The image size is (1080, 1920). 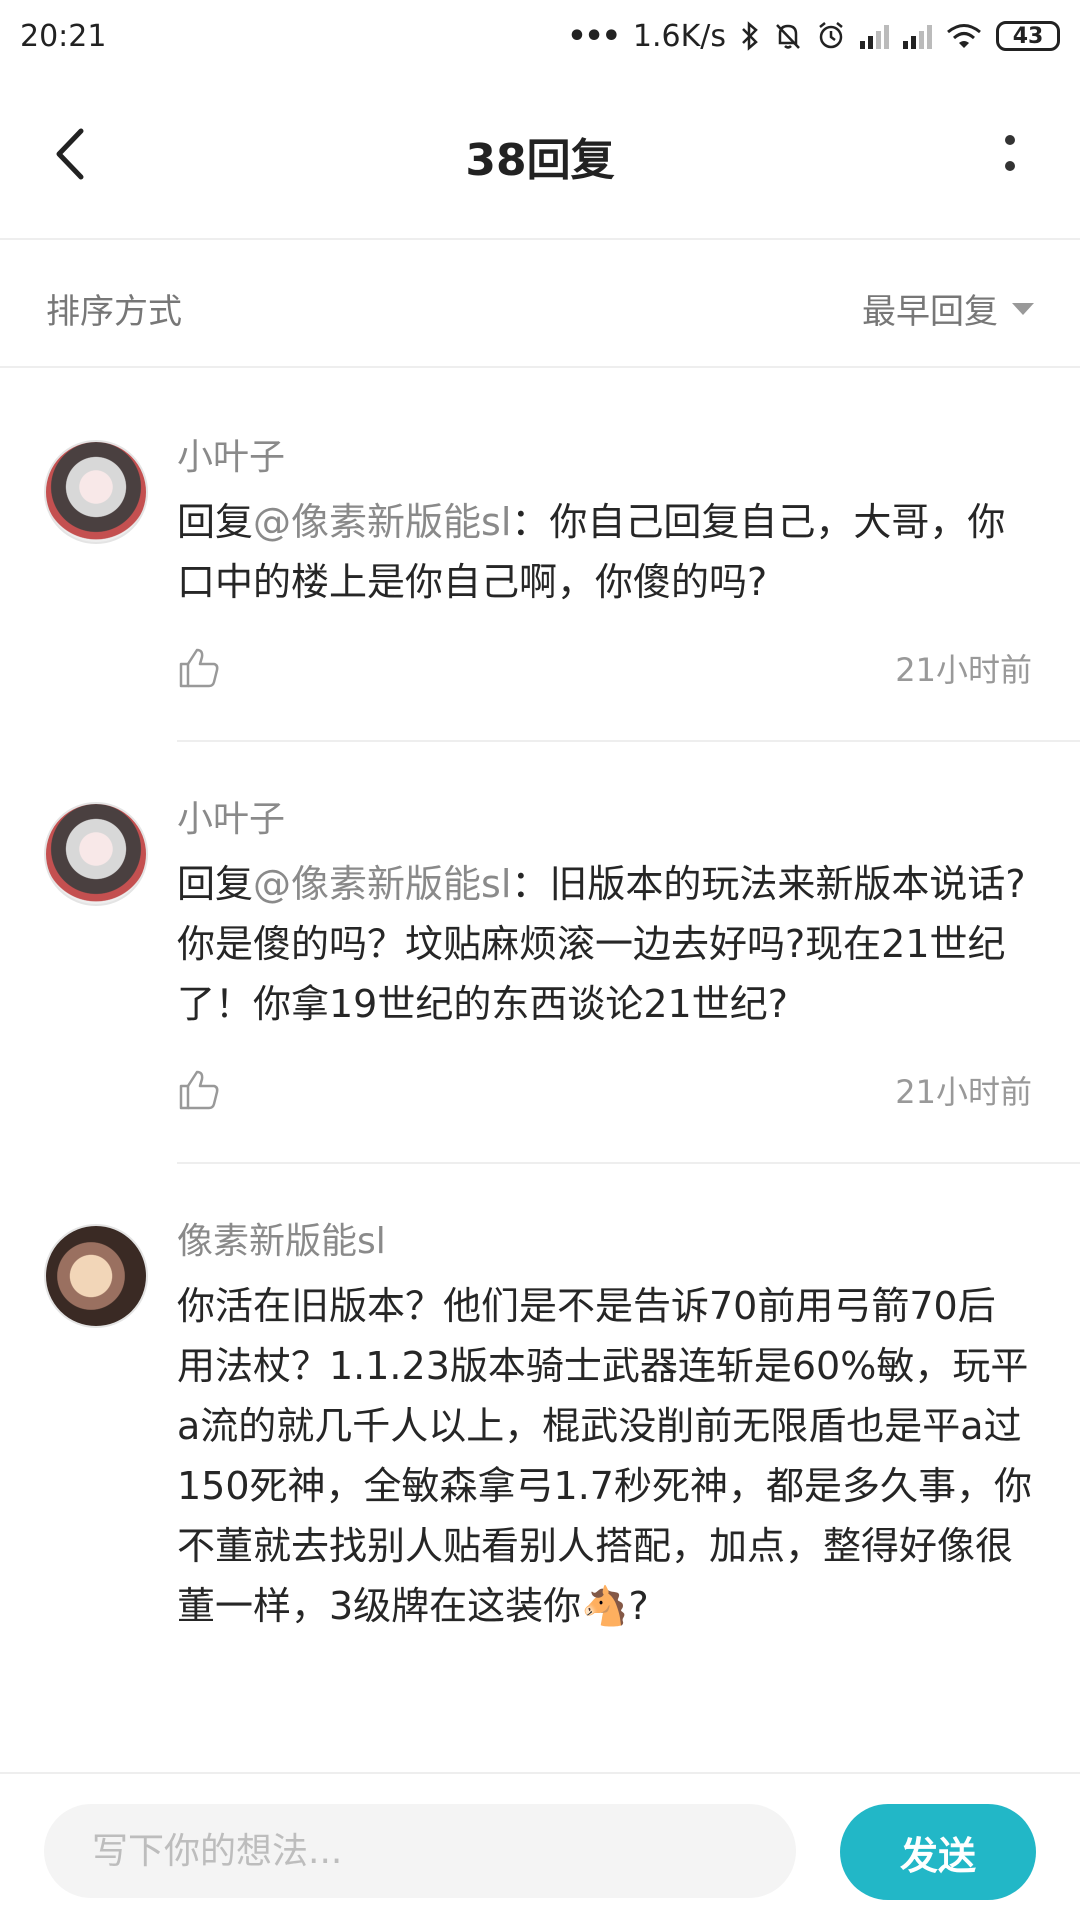 What do you see at coordinates (420, 1851) in the screenshot?
I see `comment-input` at bounding box center [420, 1851].